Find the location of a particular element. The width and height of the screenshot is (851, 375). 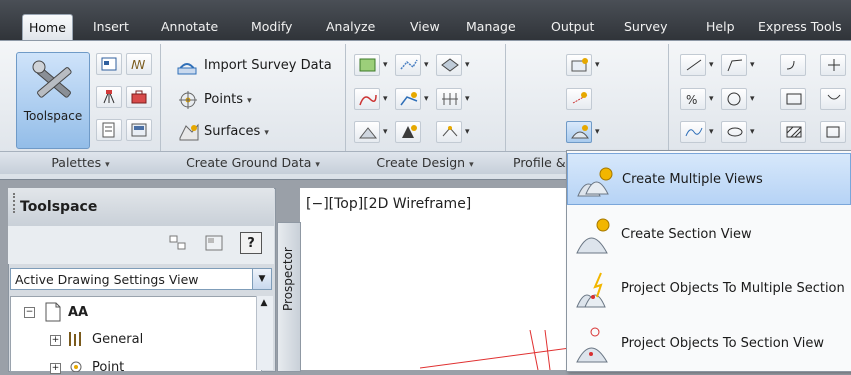

grading-icon is located at coordinates (449, 65).